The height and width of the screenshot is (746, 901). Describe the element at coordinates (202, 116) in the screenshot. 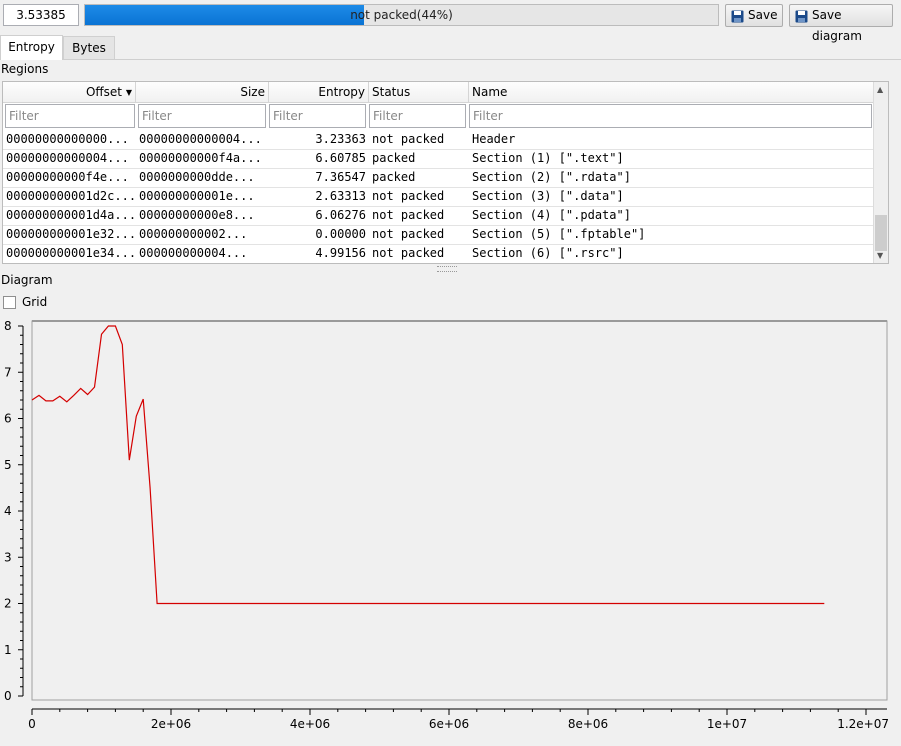

I see `size-filter-input: Filter` at that location.